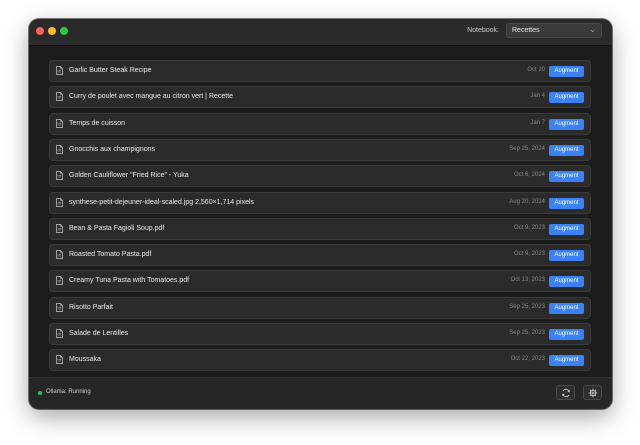 This screenshot has height=445, width=640. What do you see at coordinates (129, 281) in the screenshot?
I see `note-title: Creamy Tuna Pasta with Tomatoes.pdf` at bounding box center [129, 281].